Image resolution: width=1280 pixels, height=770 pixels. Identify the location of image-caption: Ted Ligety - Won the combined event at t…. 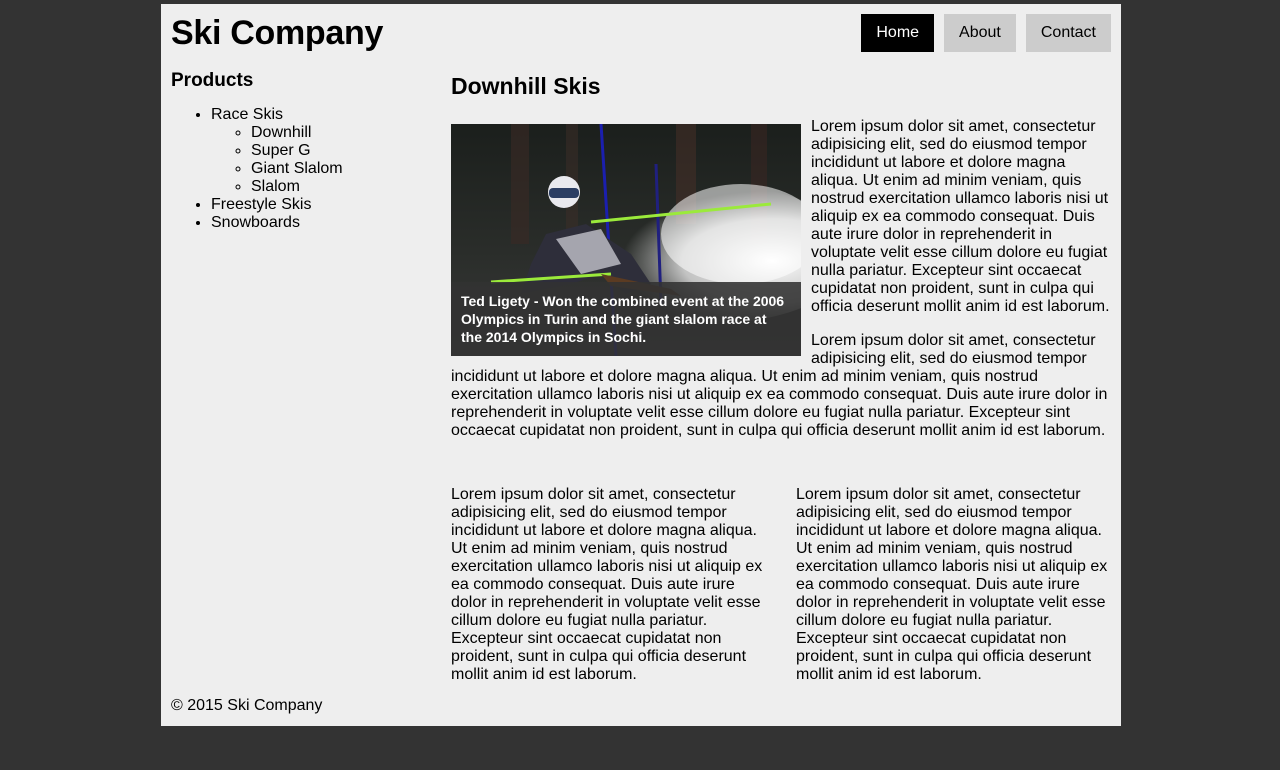
(626, 319).